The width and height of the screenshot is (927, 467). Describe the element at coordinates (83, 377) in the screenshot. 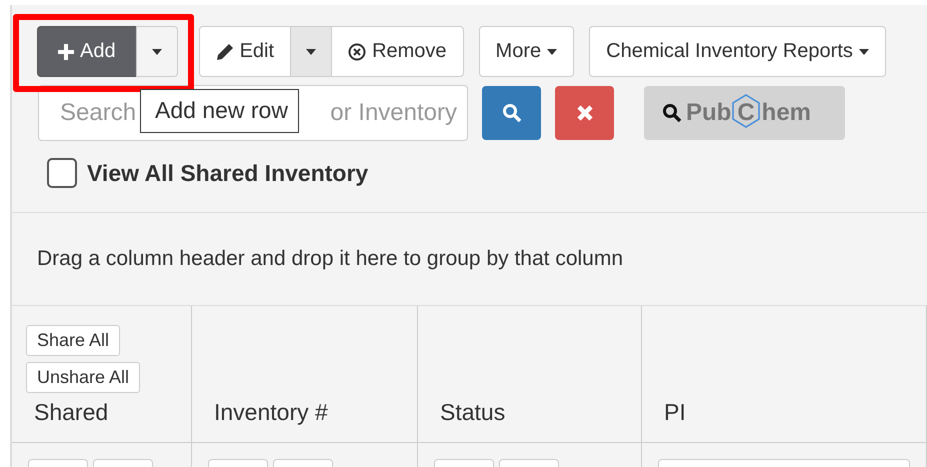

I see `header-button: Unshare All` at that location.